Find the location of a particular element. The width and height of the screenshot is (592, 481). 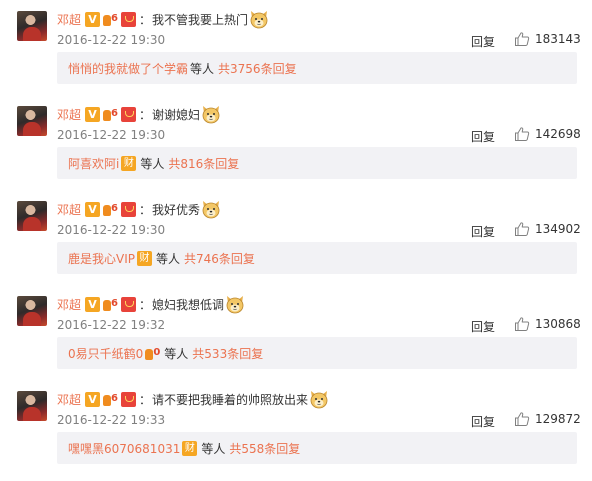

reply-user-link: 悄悄的我就做了个学霸 is located at coordinates (128, 68).